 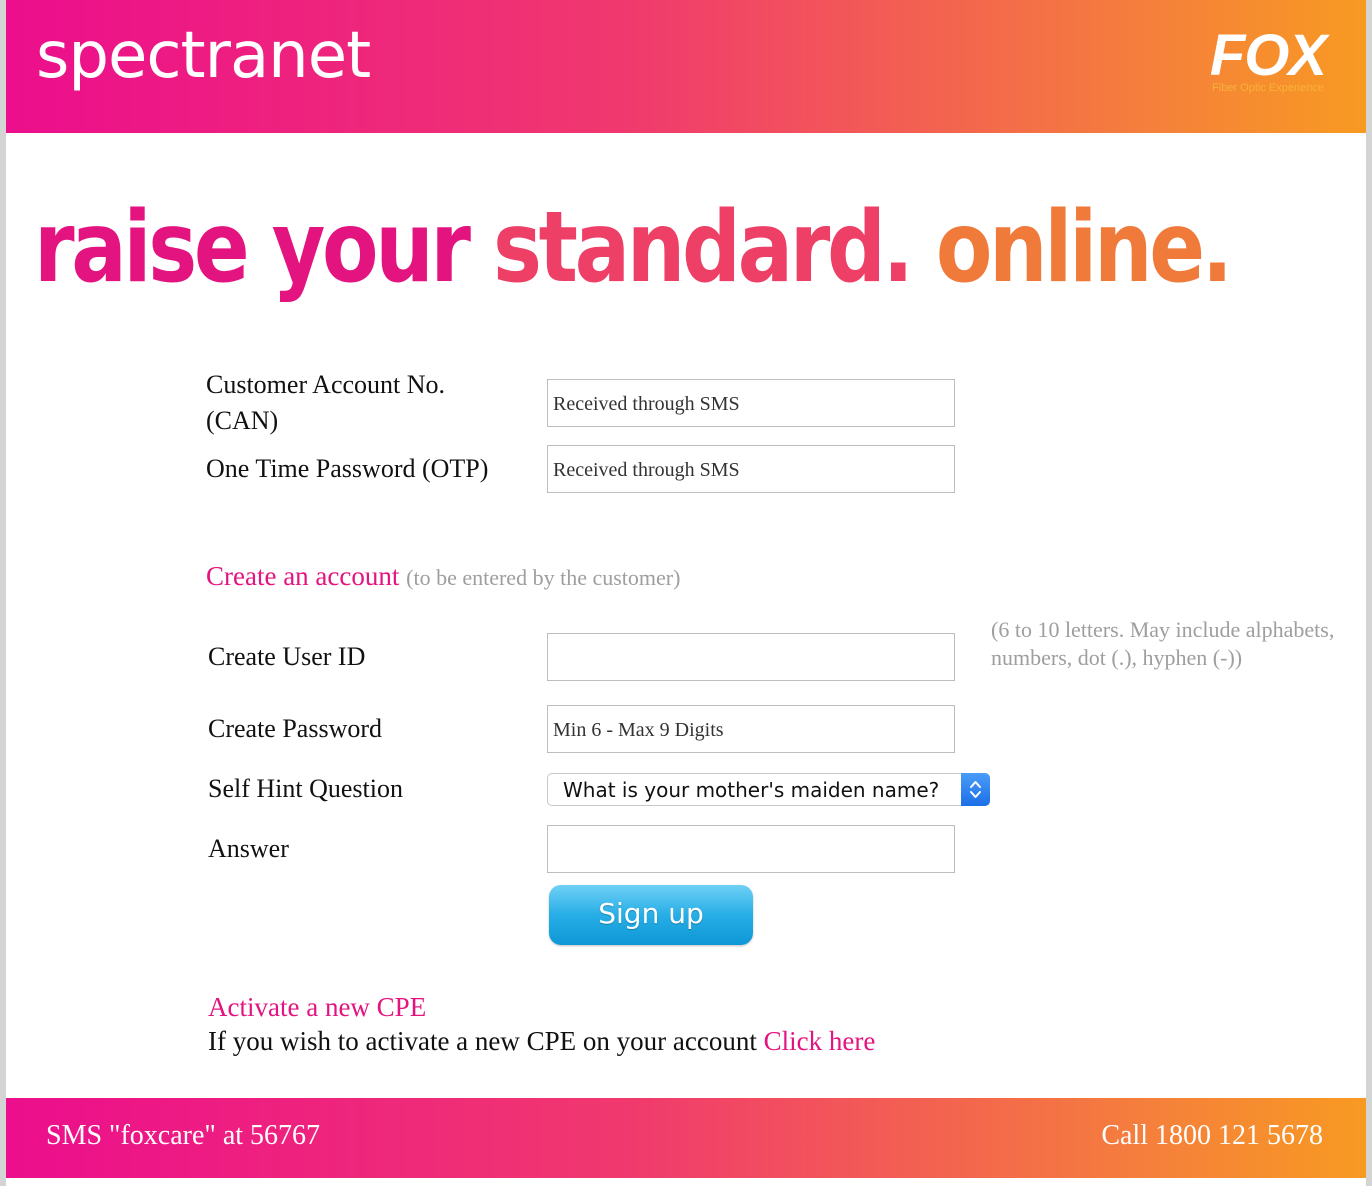 What do you see at coordinates (751, 657) in the screenshot?
I see `userid-input` at bounding box center [751, 657].